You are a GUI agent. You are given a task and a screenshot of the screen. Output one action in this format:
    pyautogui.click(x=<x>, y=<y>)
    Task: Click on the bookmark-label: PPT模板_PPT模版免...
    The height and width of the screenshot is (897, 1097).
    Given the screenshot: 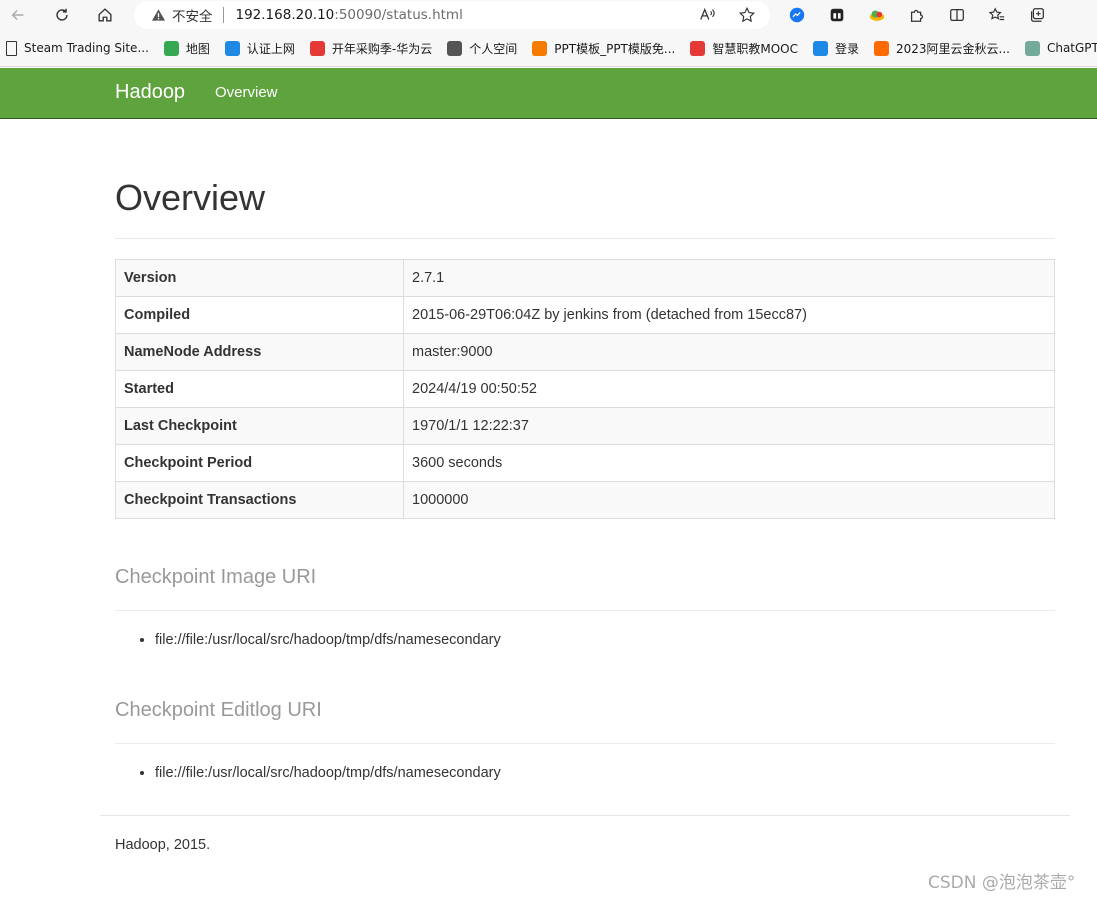 What is the action you would take?
    pyautogui.click(x=615, y=48)
    